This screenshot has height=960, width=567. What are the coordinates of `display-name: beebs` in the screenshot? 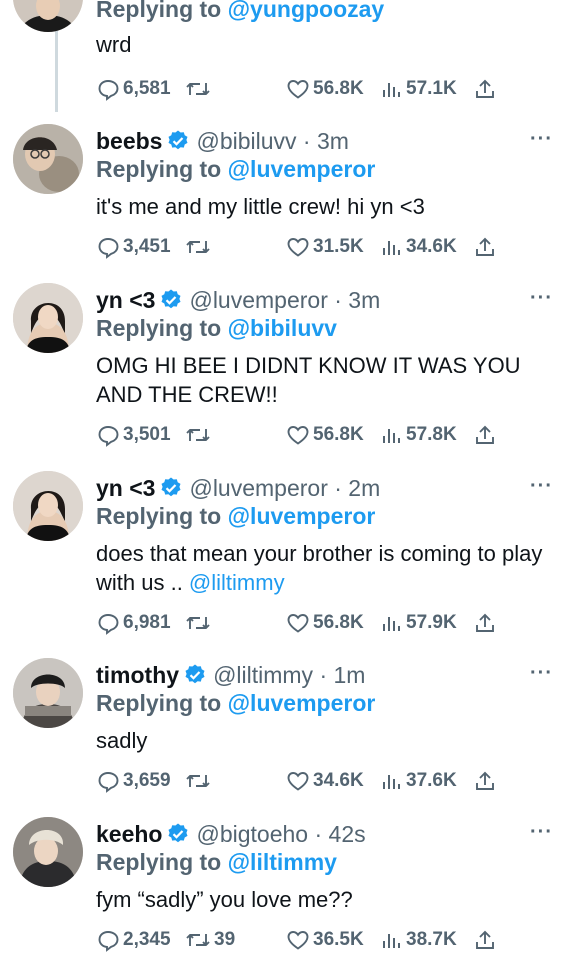 It's located at (129, 141).